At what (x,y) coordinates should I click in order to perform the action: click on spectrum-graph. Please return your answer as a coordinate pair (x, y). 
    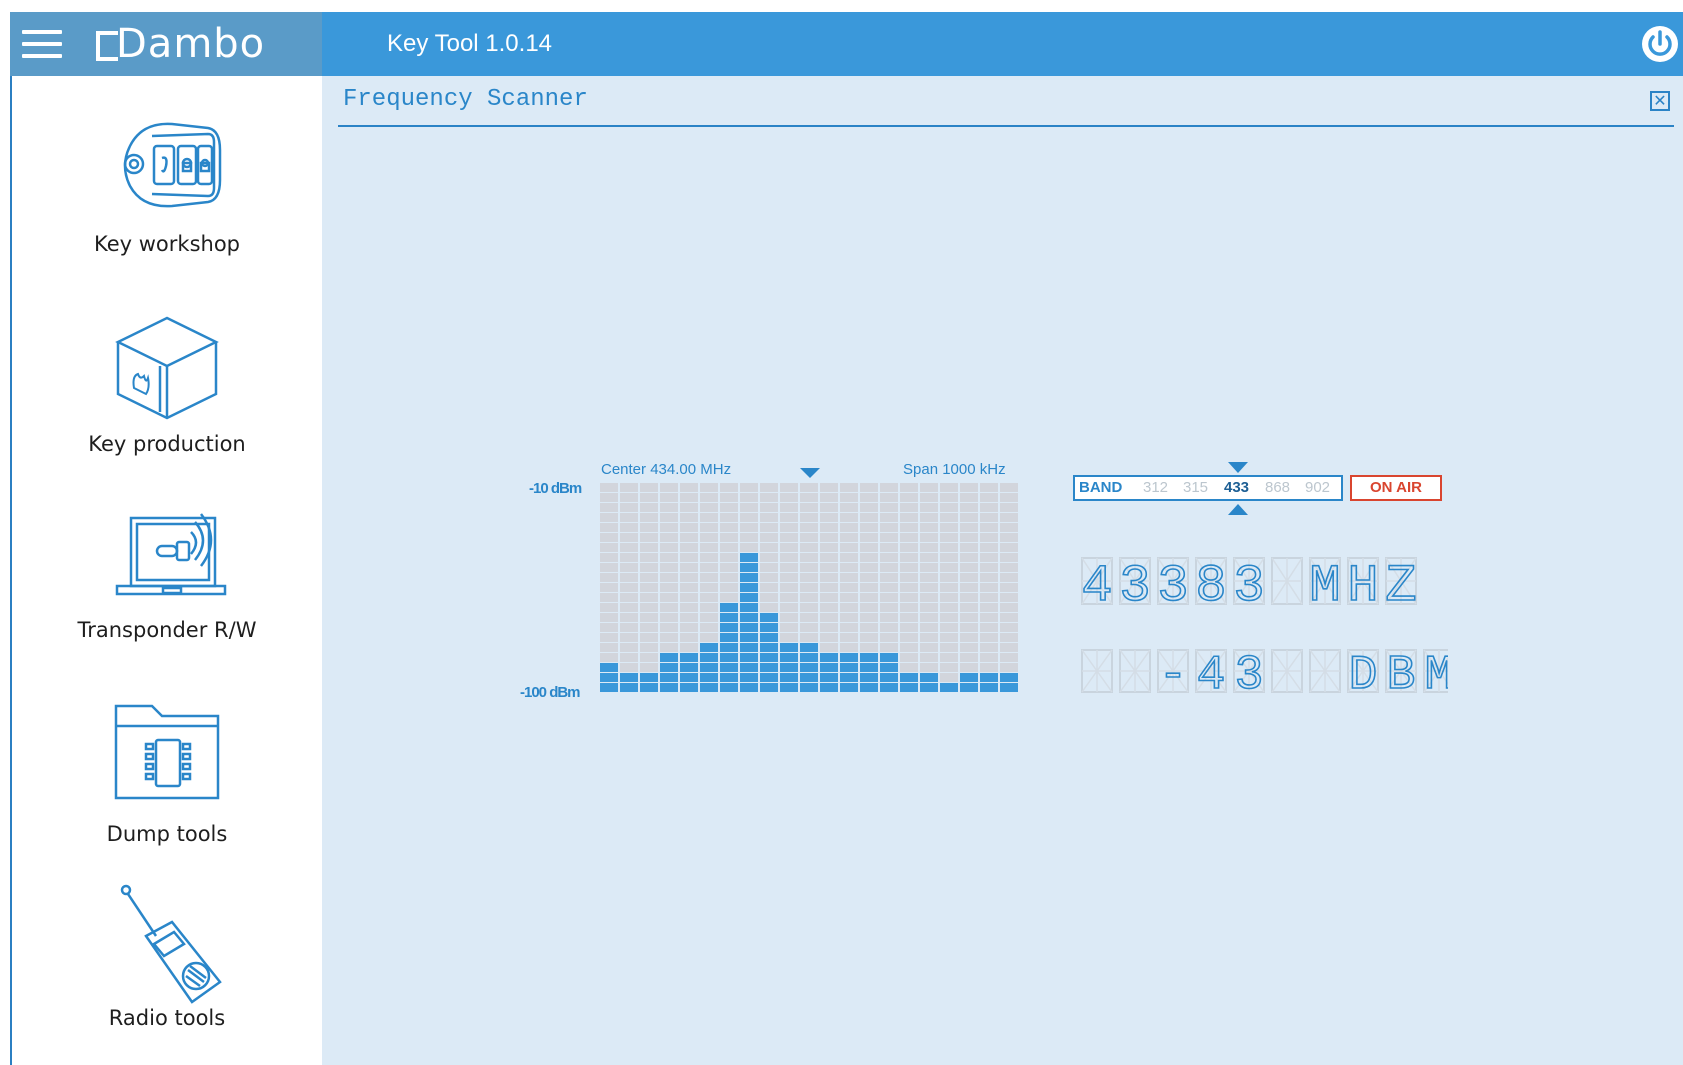
    Looking at the image, I should click on (809, 587).